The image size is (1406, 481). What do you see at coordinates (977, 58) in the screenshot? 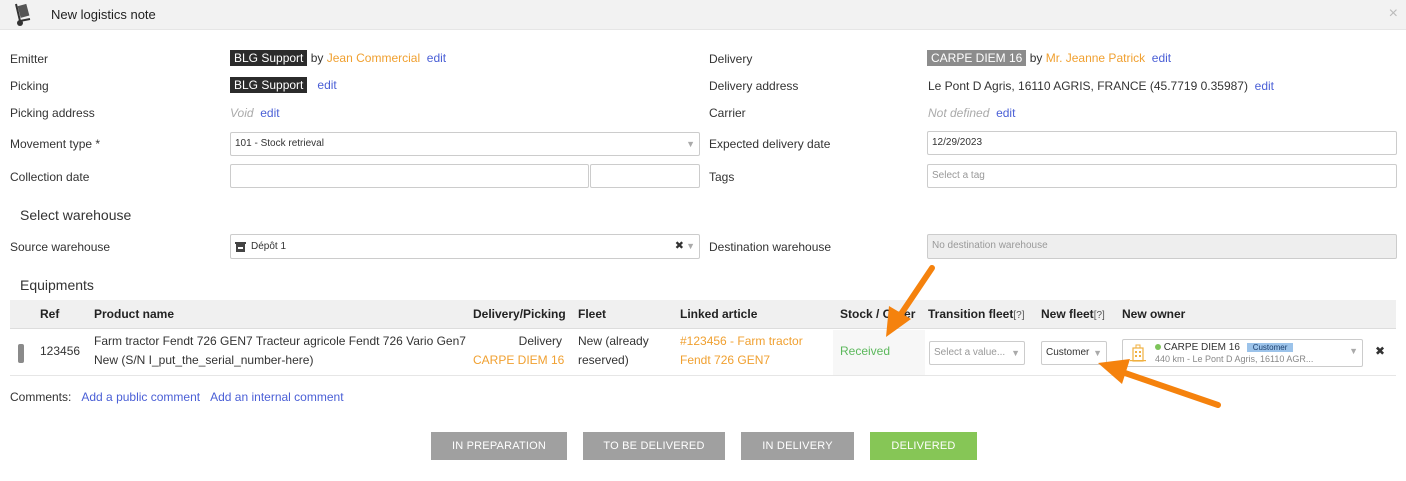
I see `delivery-badge: CARPE DIEM 16` at bounding box center [977, 58].